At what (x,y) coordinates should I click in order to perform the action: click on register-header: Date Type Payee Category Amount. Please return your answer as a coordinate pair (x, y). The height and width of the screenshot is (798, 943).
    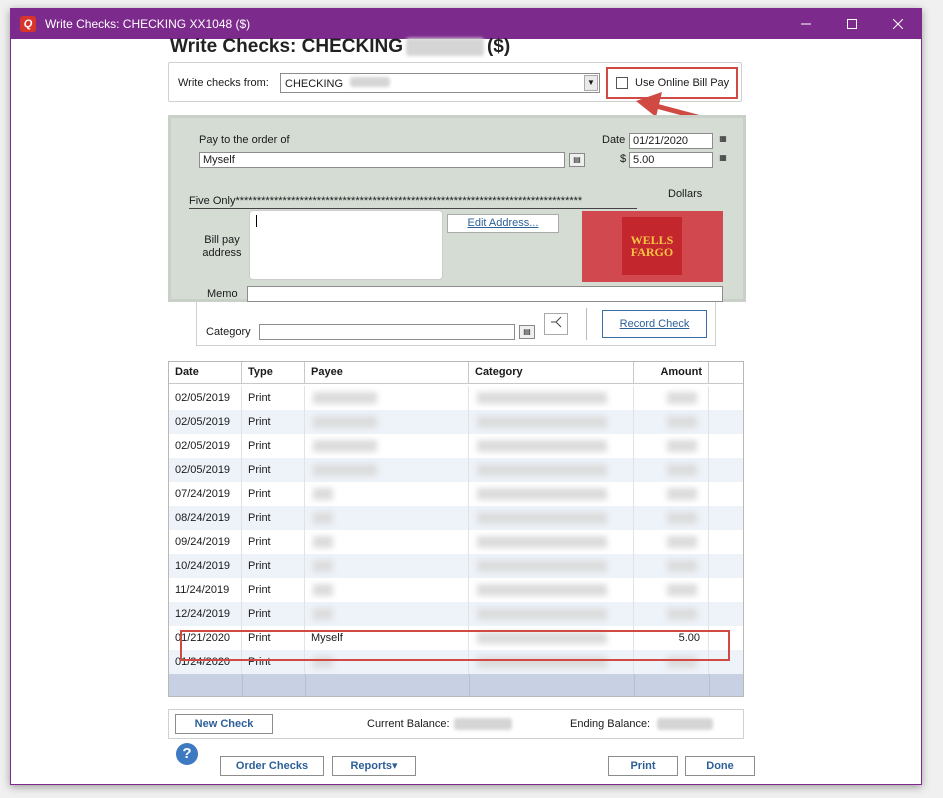
    Looking at the image, I should click on (456, 373).